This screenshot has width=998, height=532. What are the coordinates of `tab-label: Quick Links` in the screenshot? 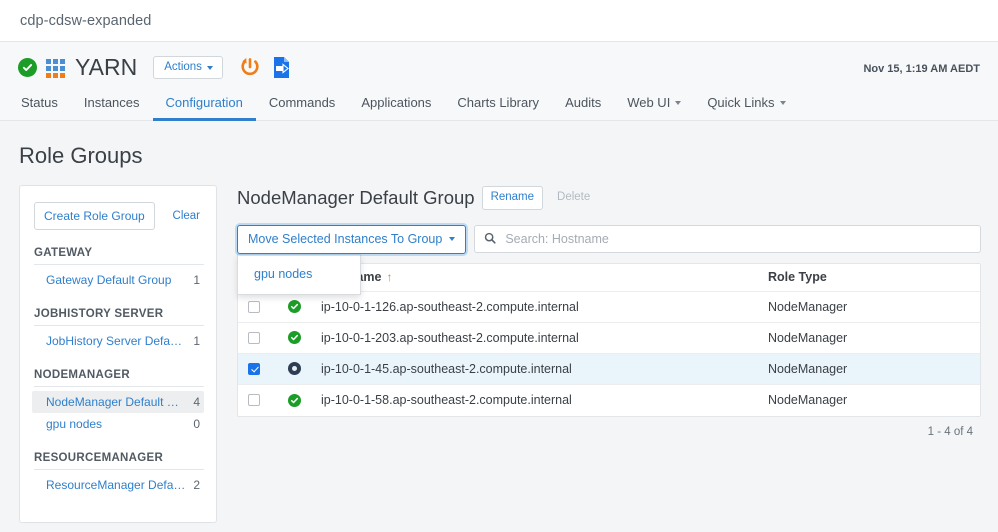 It's located at (741, 102).